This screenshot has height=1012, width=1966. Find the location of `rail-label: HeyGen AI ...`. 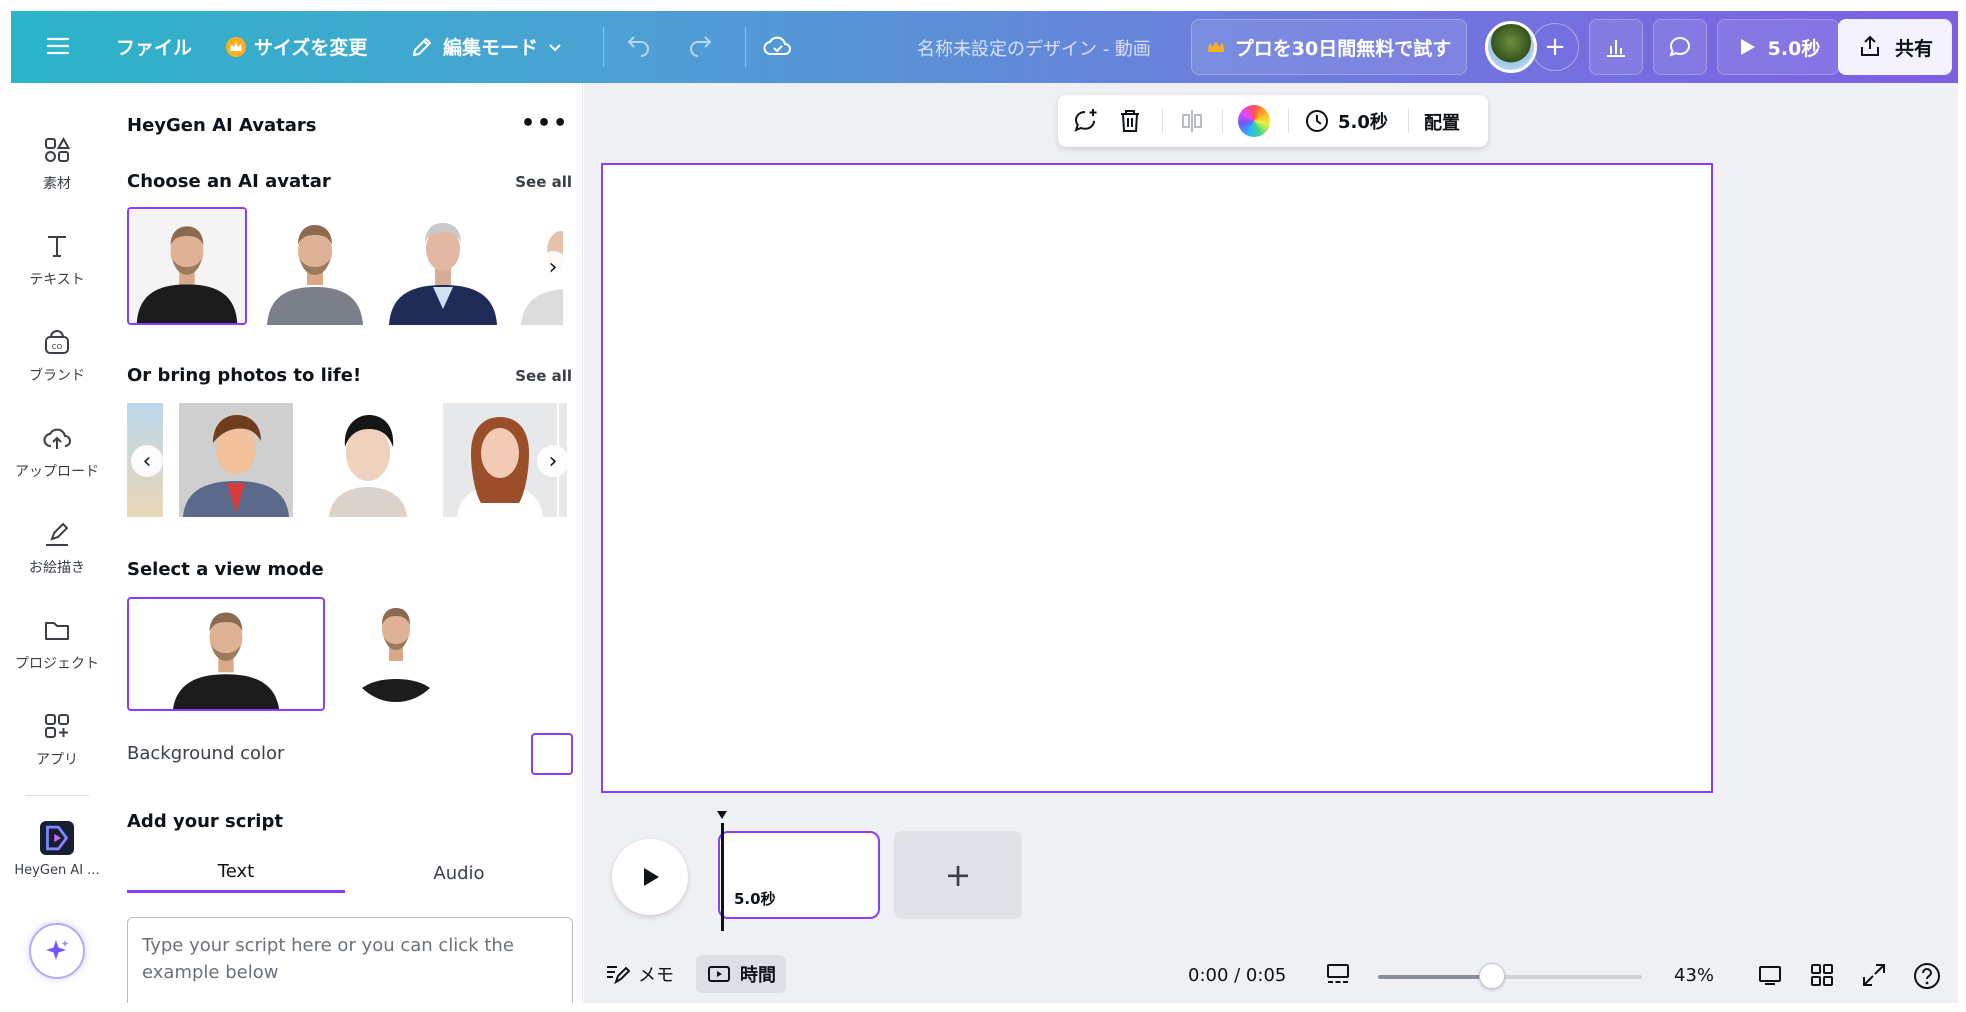

rail-label: HeyGen AI ... is located at coordinates (57, 870).